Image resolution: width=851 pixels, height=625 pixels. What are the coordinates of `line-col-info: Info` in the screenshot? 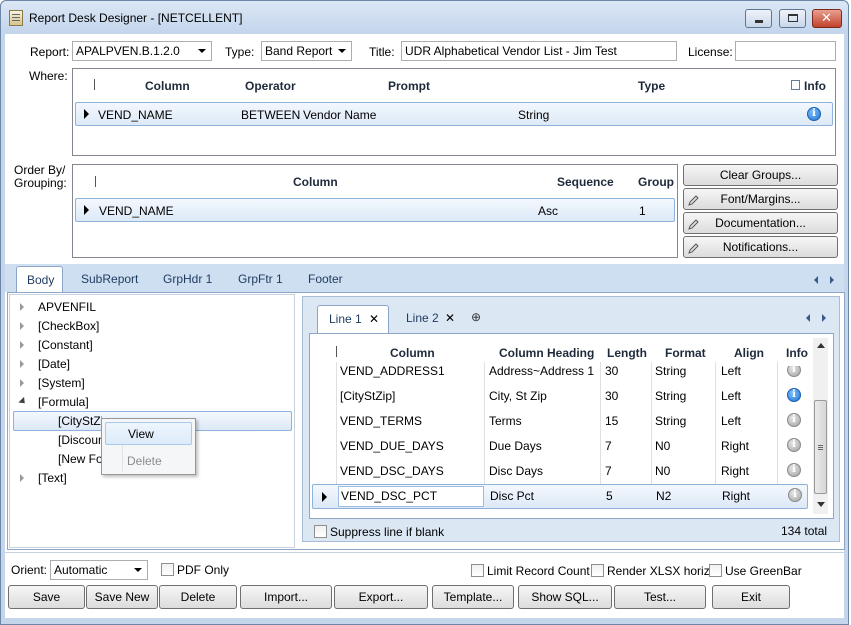 It's located at (797, 353).